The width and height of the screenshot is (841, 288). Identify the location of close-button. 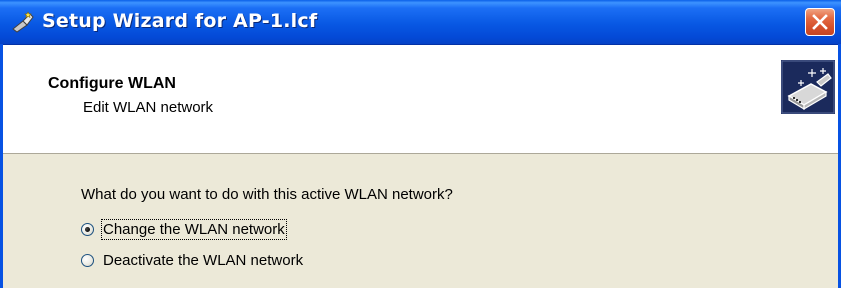
(820, 22).